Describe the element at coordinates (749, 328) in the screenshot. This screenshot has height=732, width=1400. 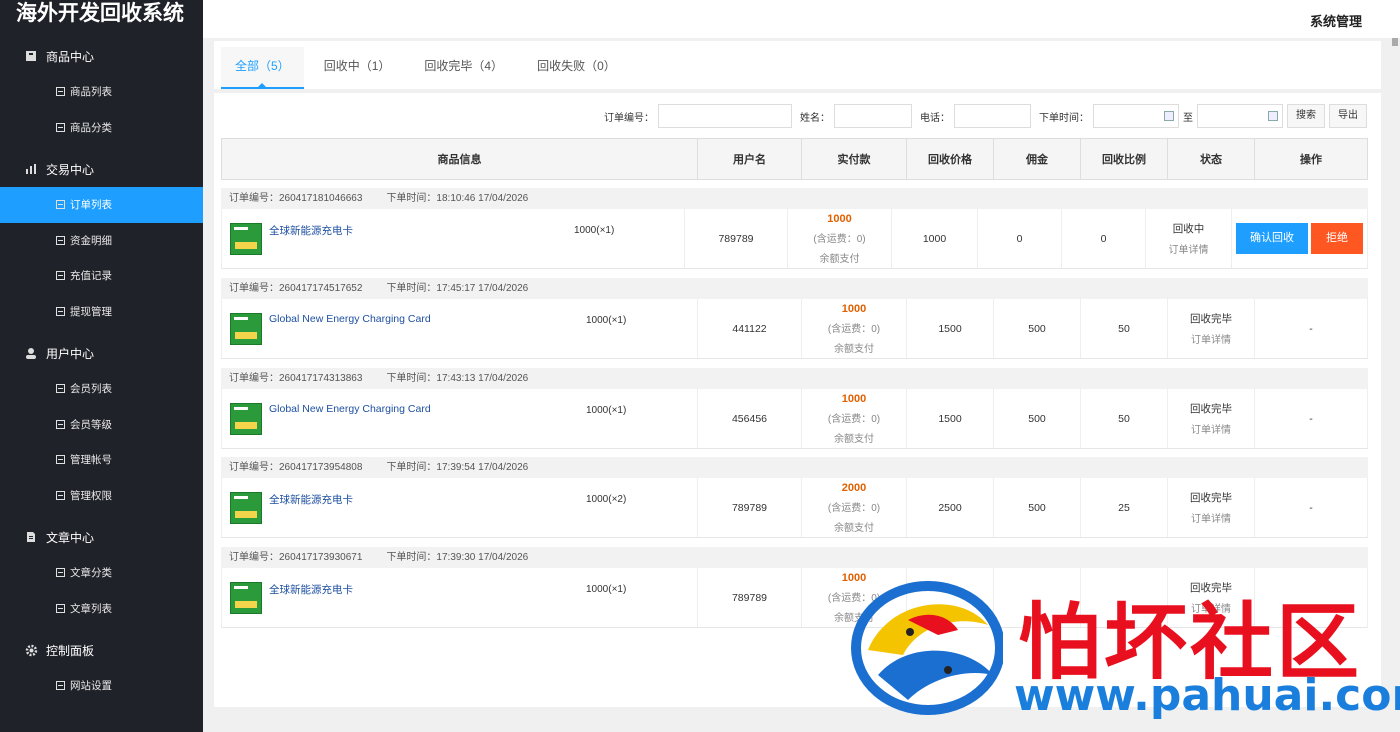
I see `username: 441122` at that location.